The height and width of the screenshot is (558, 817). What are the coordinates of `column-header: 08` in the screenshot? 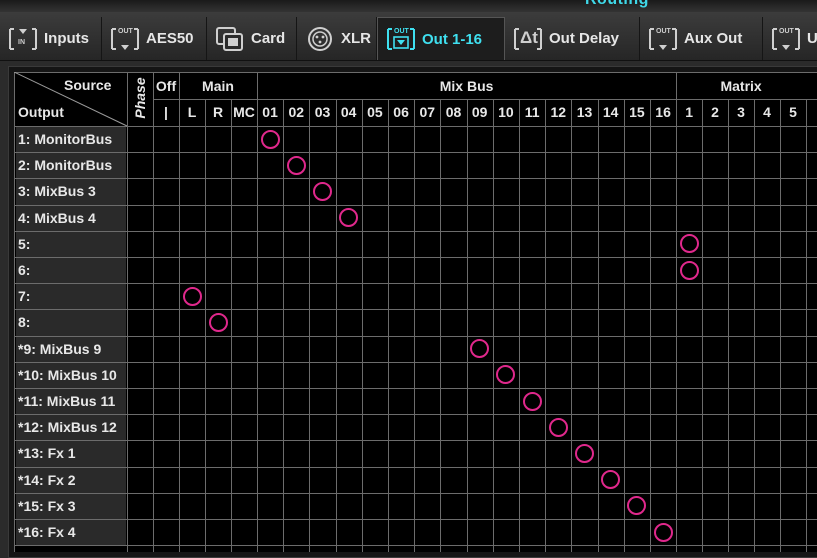 It's located at (453, 112).